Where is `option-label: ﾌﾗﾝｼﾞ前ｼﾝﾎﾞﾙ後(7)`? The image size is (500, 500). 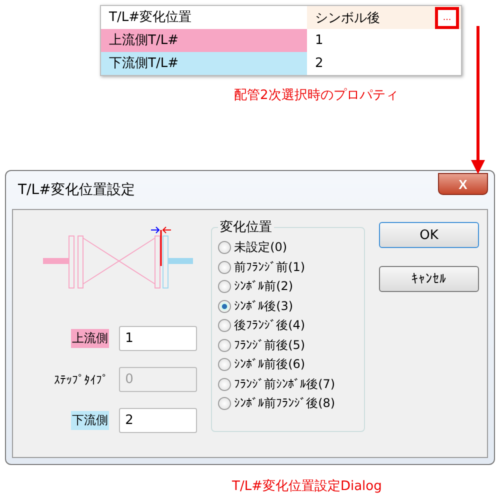
option-label: ﾌﾗﾝｼﾞ前ｼﾝﾎﾞﾙ後(7) is located at coordinates (285, 384).